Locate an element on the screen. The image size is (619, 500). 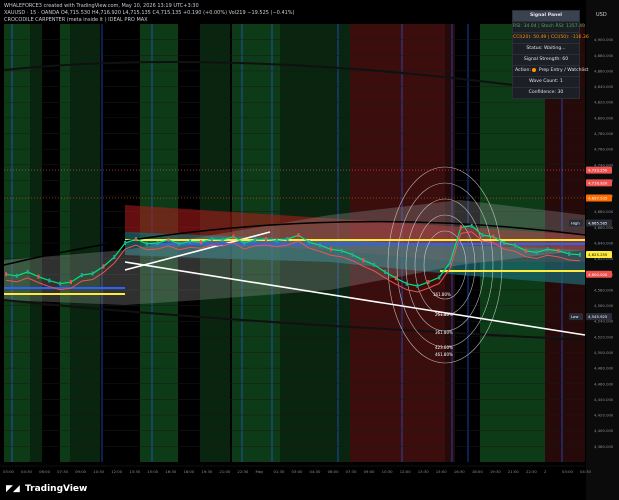
brand-name: TradingView is located at coordinates (56, 489).